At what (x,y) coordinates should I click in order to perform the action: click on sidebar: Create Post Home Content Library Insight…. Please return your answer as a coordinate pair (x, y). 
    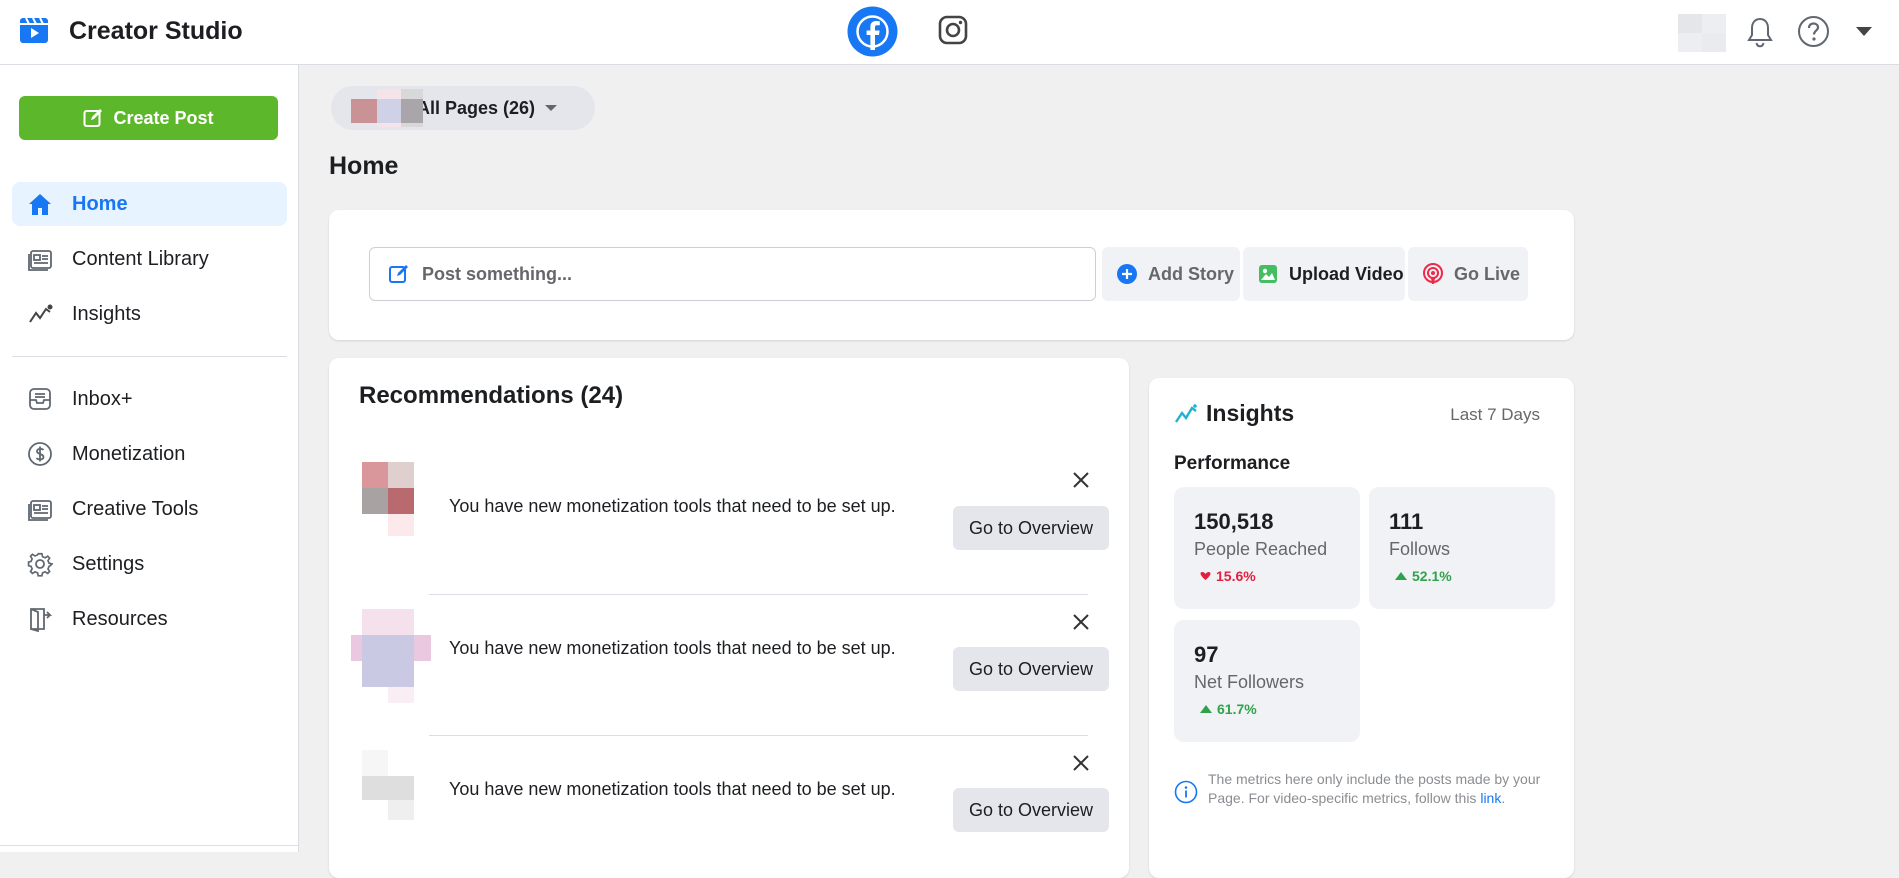
    Looking at the image, I should click on (149, 458).